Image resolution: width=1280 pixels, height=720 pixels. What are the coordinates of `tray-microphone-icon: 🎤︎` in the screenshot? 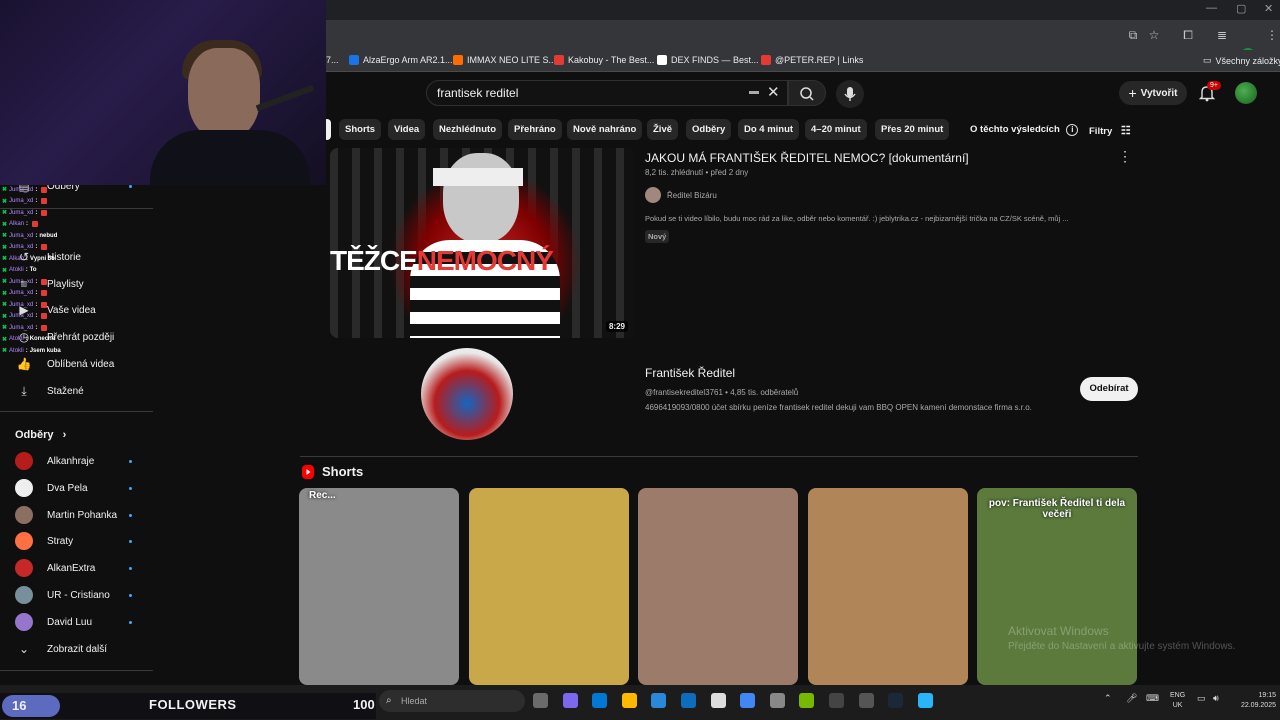 It's located at (1131, 698).